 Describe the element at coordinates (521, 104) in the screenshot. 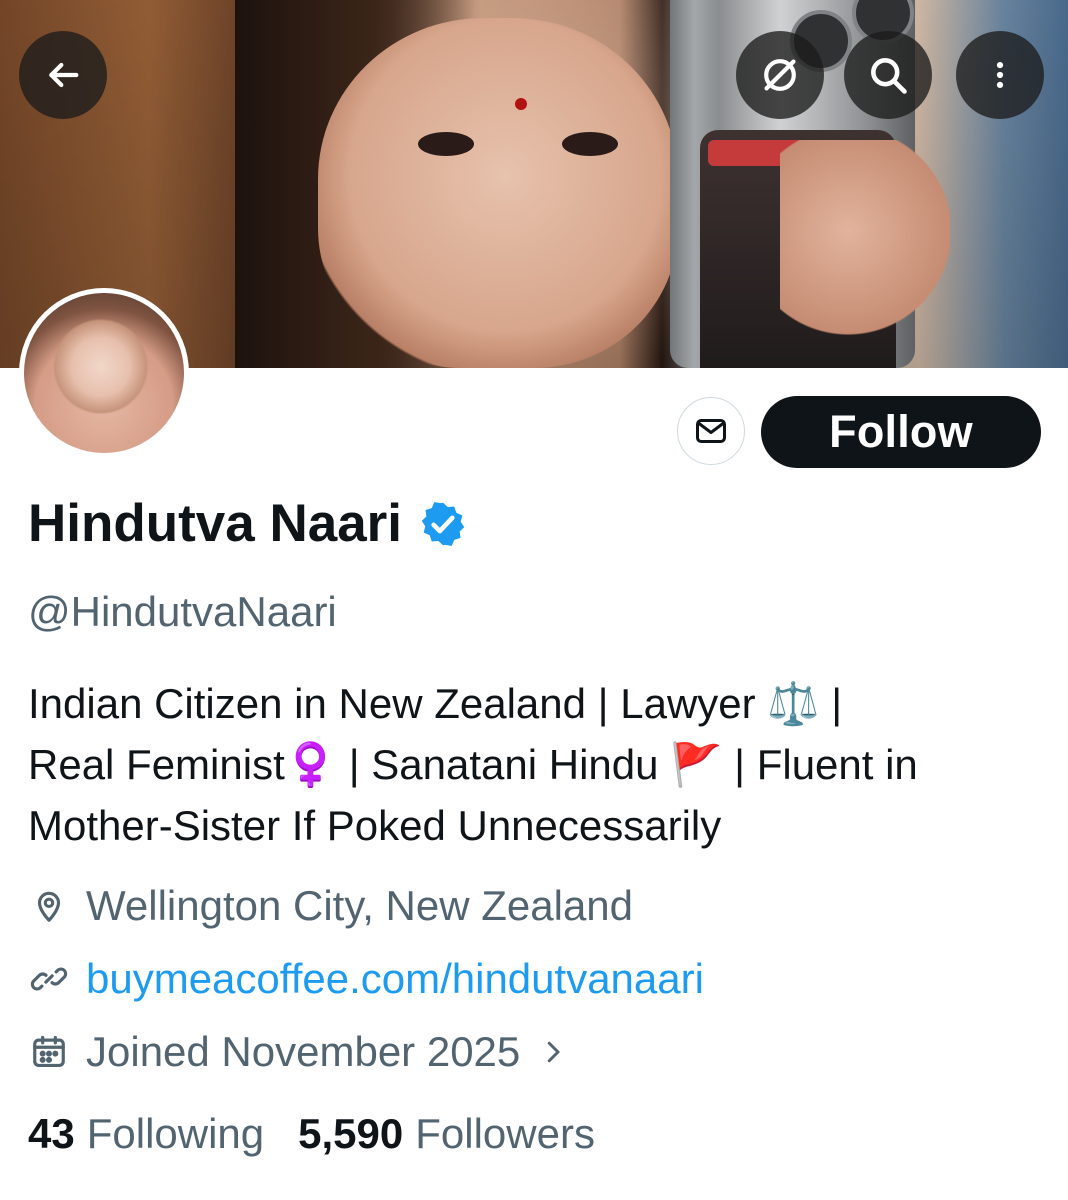

I see `banner-bindi` at that location.